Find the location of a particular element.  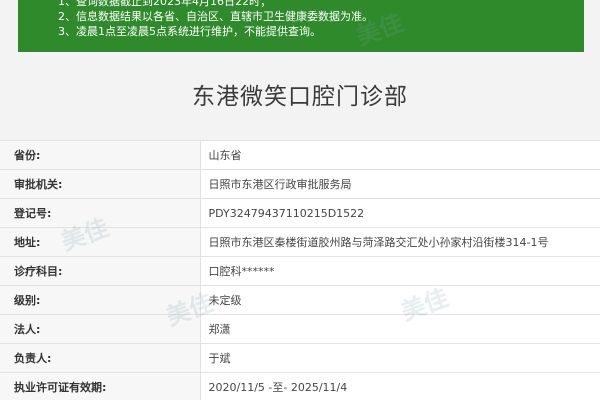

province-value: 山东省 is located at coordinates (400, 155).